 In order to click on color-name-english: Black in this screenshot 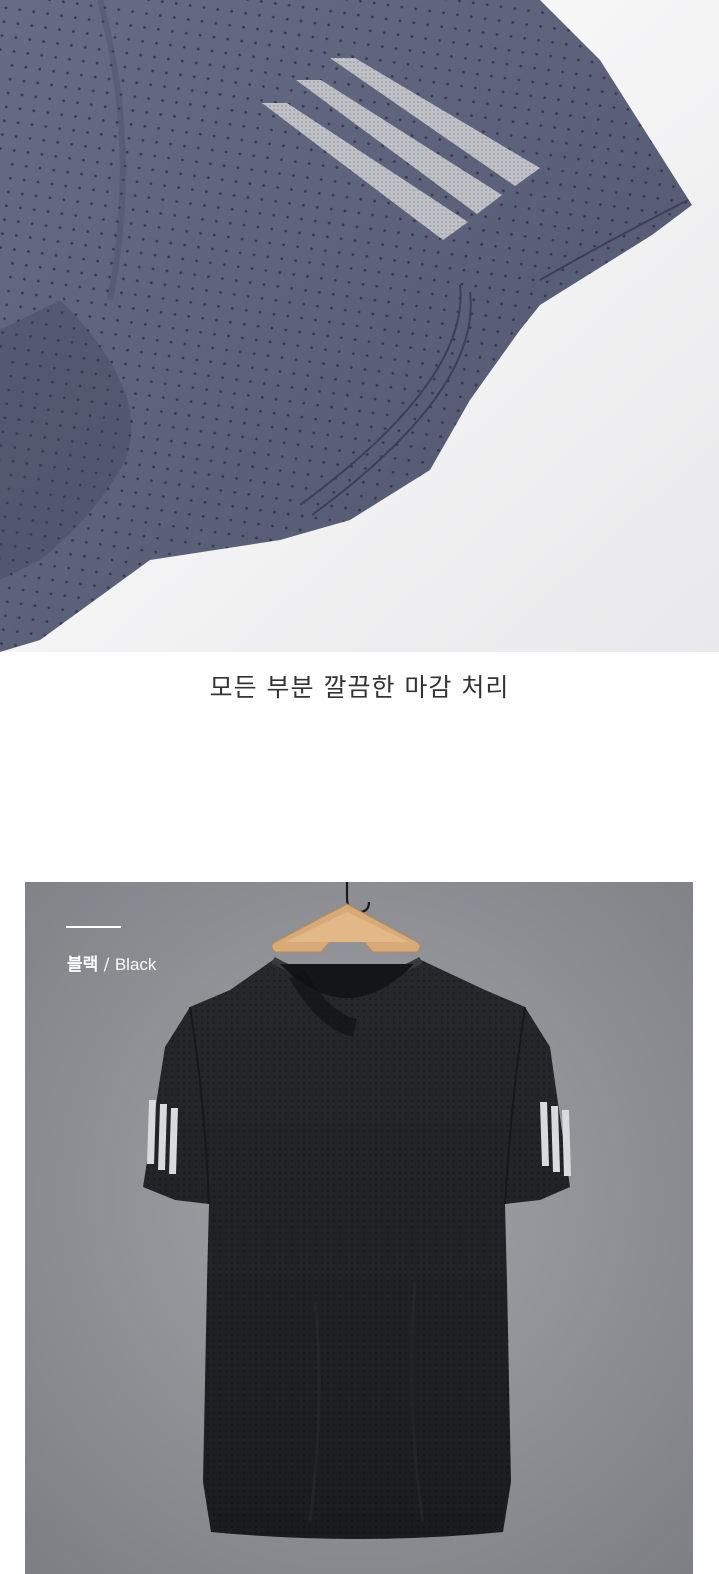, I will do `click(135, 964)`.